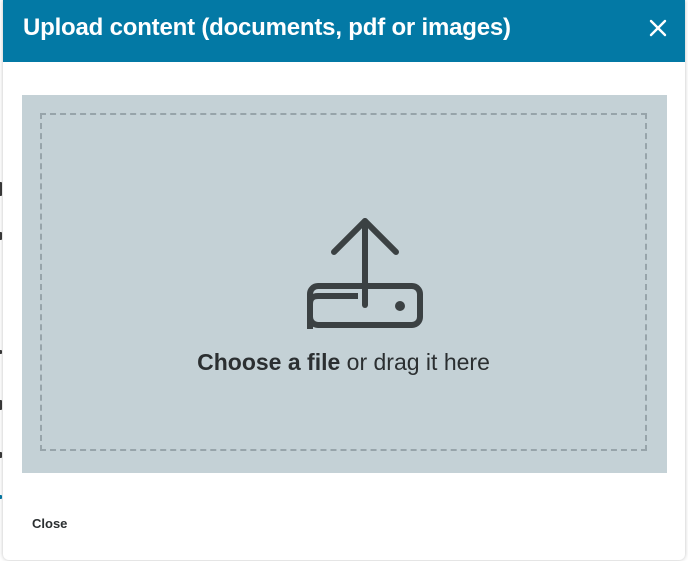  Describe the element at coordinates (268, 362) in the screenshot. I see `choose-file-link: Choose a file` at that location.